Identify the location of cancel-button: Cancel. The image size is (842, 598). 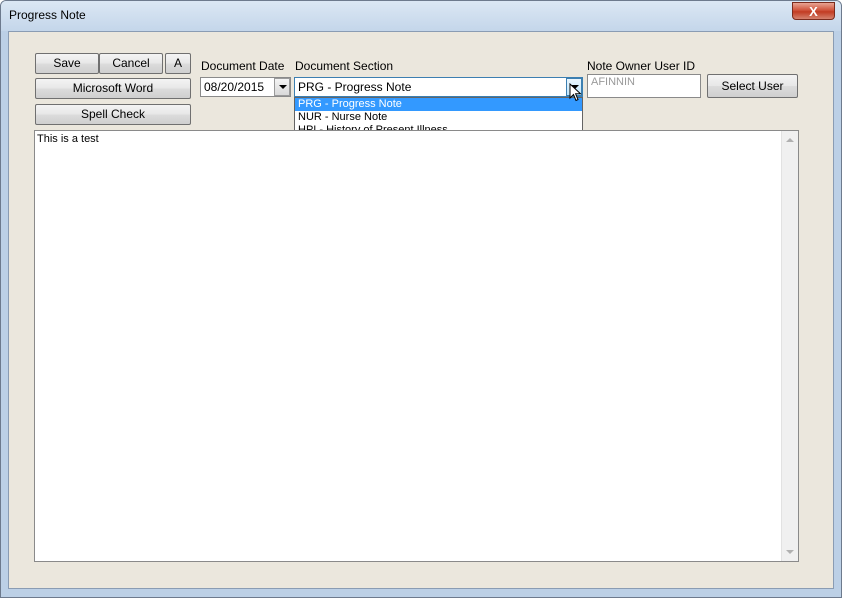
(131, 63).